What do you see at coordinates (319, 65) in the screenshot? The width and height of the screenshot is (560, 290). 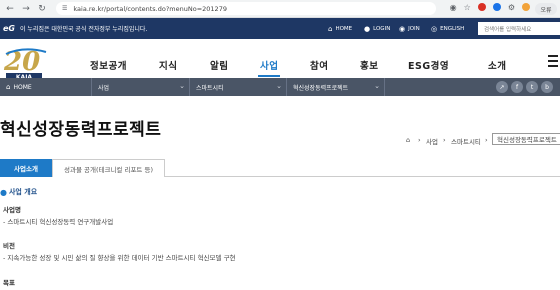 I see `gnb-participation: 참여` at bounding box center [319, 65].